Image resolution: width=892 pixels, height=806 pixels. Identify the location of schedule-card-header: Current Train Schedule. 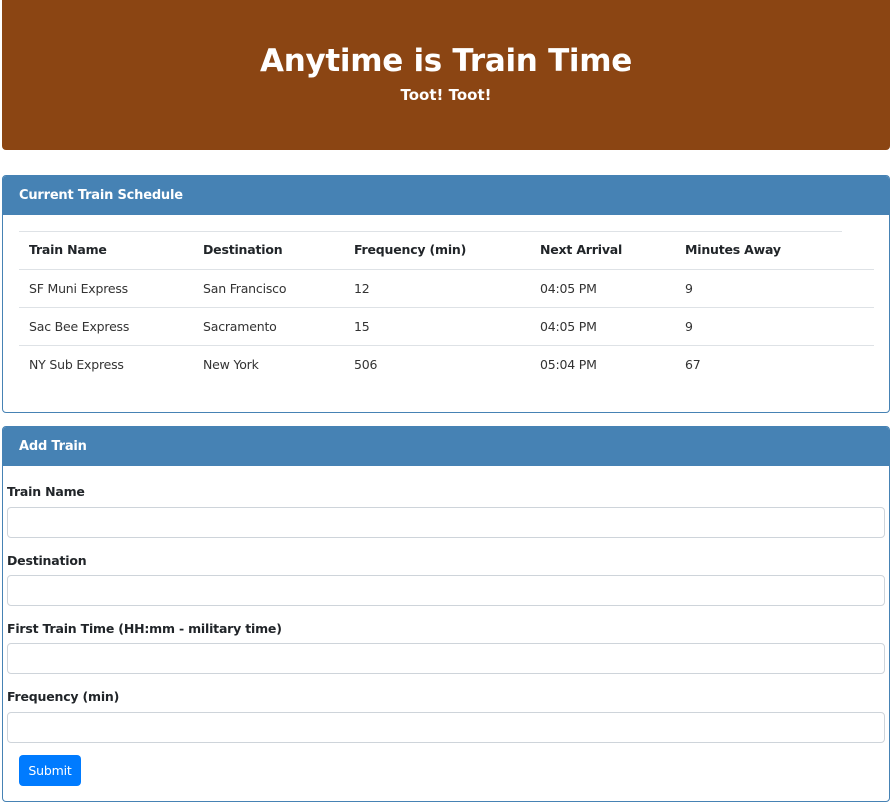
(446, 195).